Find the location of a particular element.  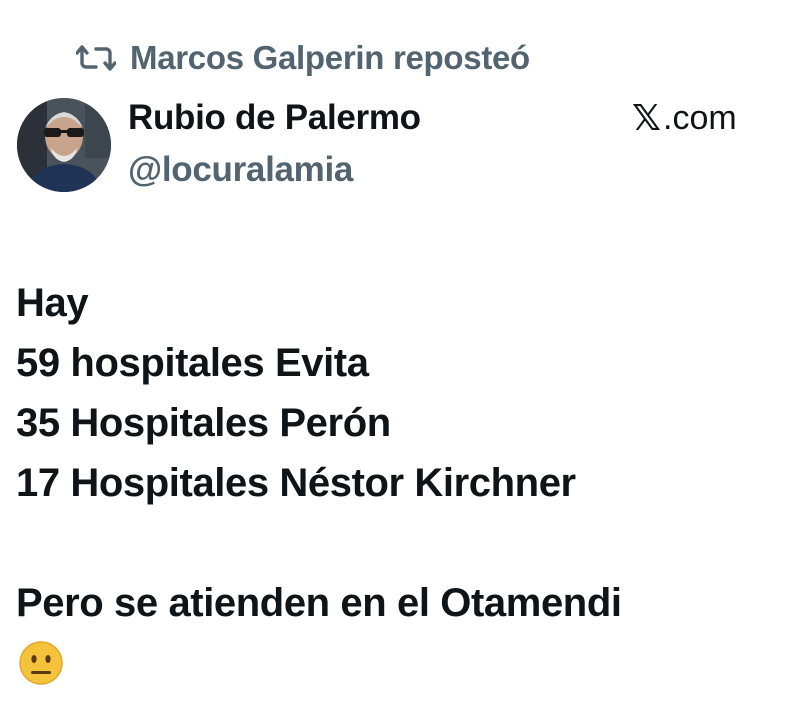

author-display-name: Rubio de Palermo is located at coordinates (274, 118).